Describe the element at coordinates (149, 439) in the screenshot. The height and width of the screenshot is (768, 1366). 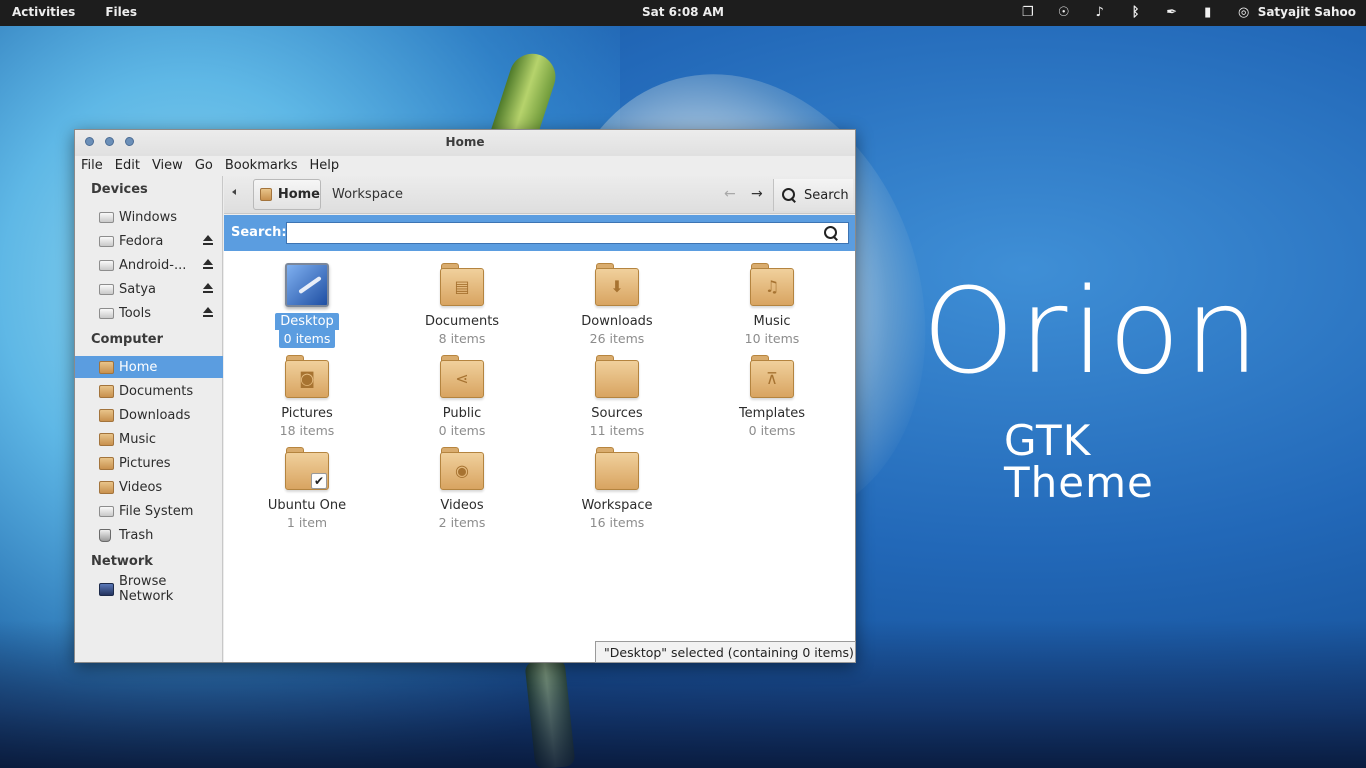
I see `sidebar-item-music: Music` at that location.